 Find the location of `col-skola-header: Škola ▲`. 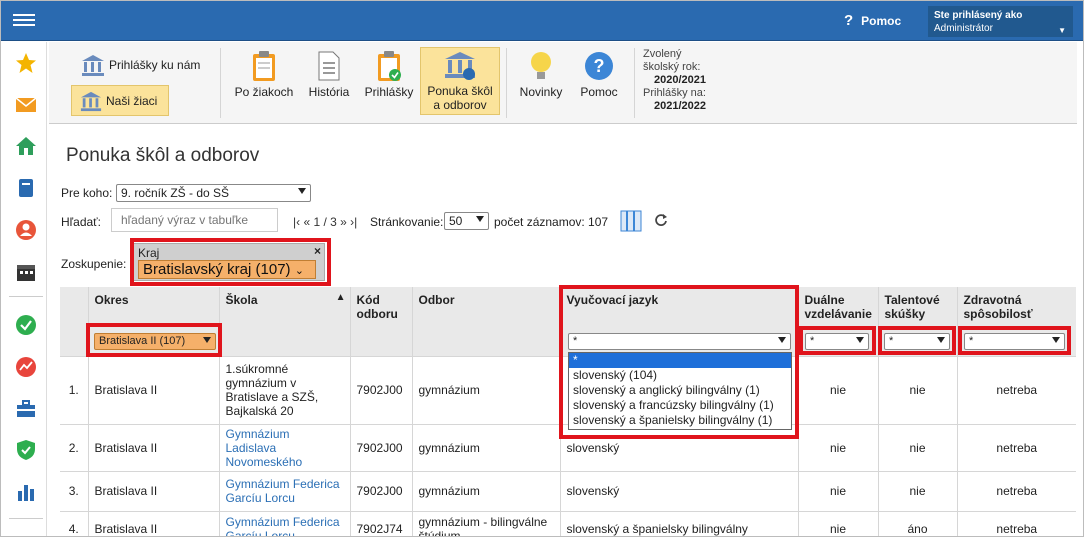

col-skola-header: Škola ▲ is located at coordinates (284, 321).